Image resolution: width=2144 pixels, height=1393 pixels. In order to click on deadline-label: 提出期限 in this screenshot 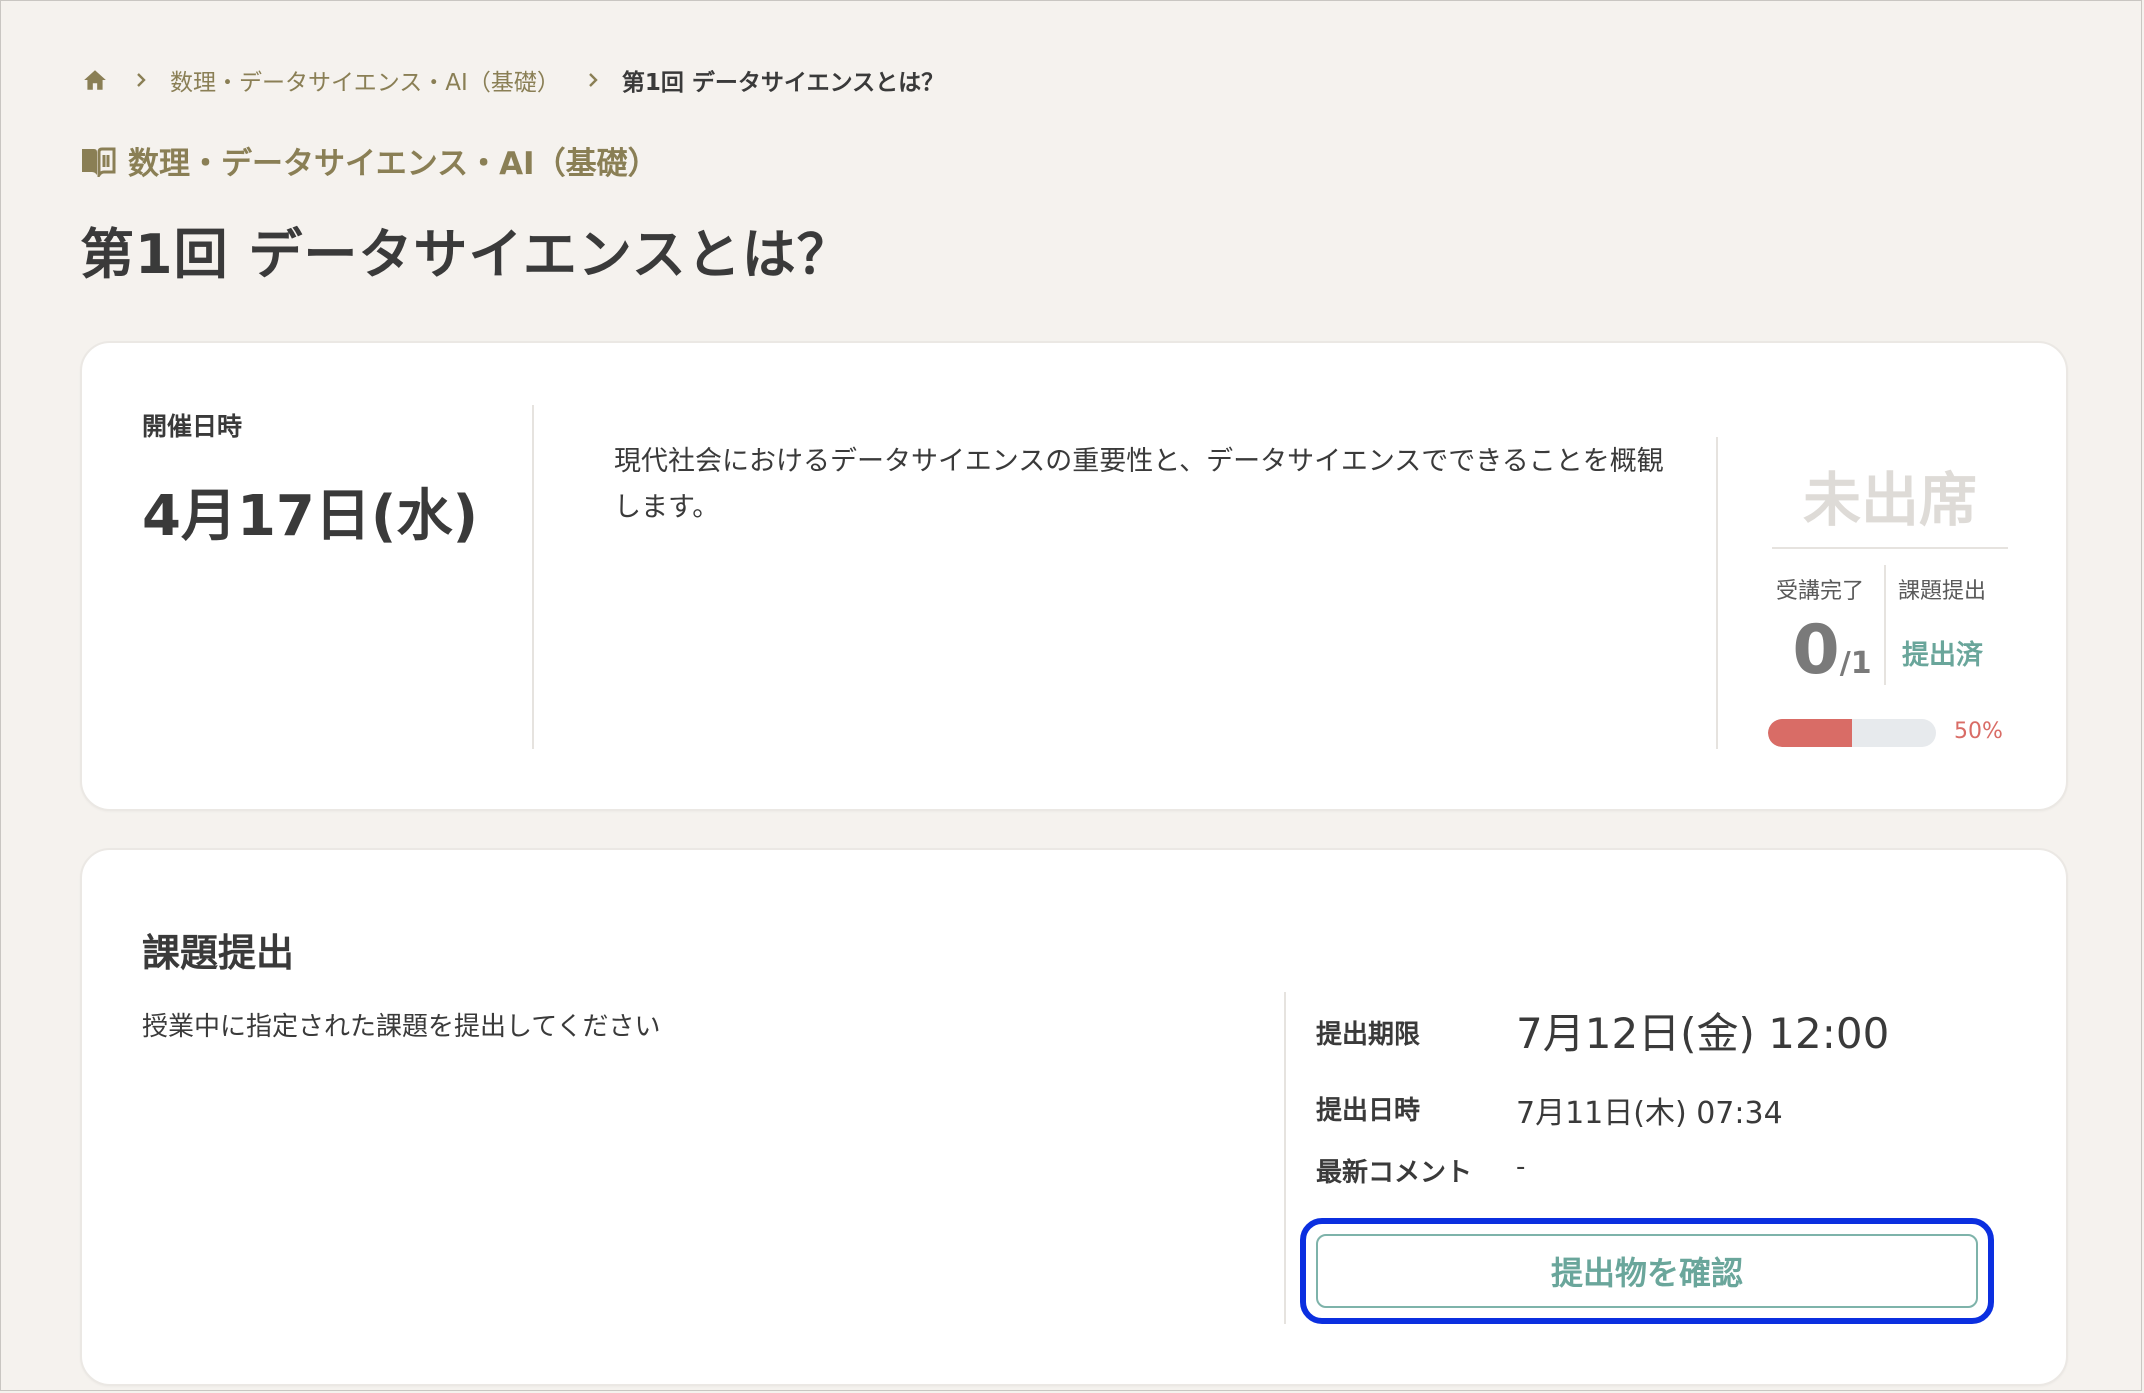, I will do `click(1368, 1035)`.